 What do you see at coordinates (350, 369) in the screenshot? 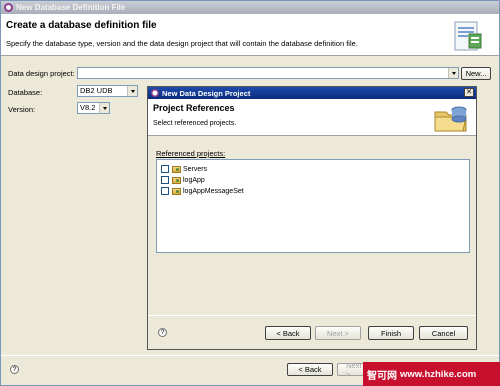
I see `next-button: Next >` at bounding box center [350, 369].